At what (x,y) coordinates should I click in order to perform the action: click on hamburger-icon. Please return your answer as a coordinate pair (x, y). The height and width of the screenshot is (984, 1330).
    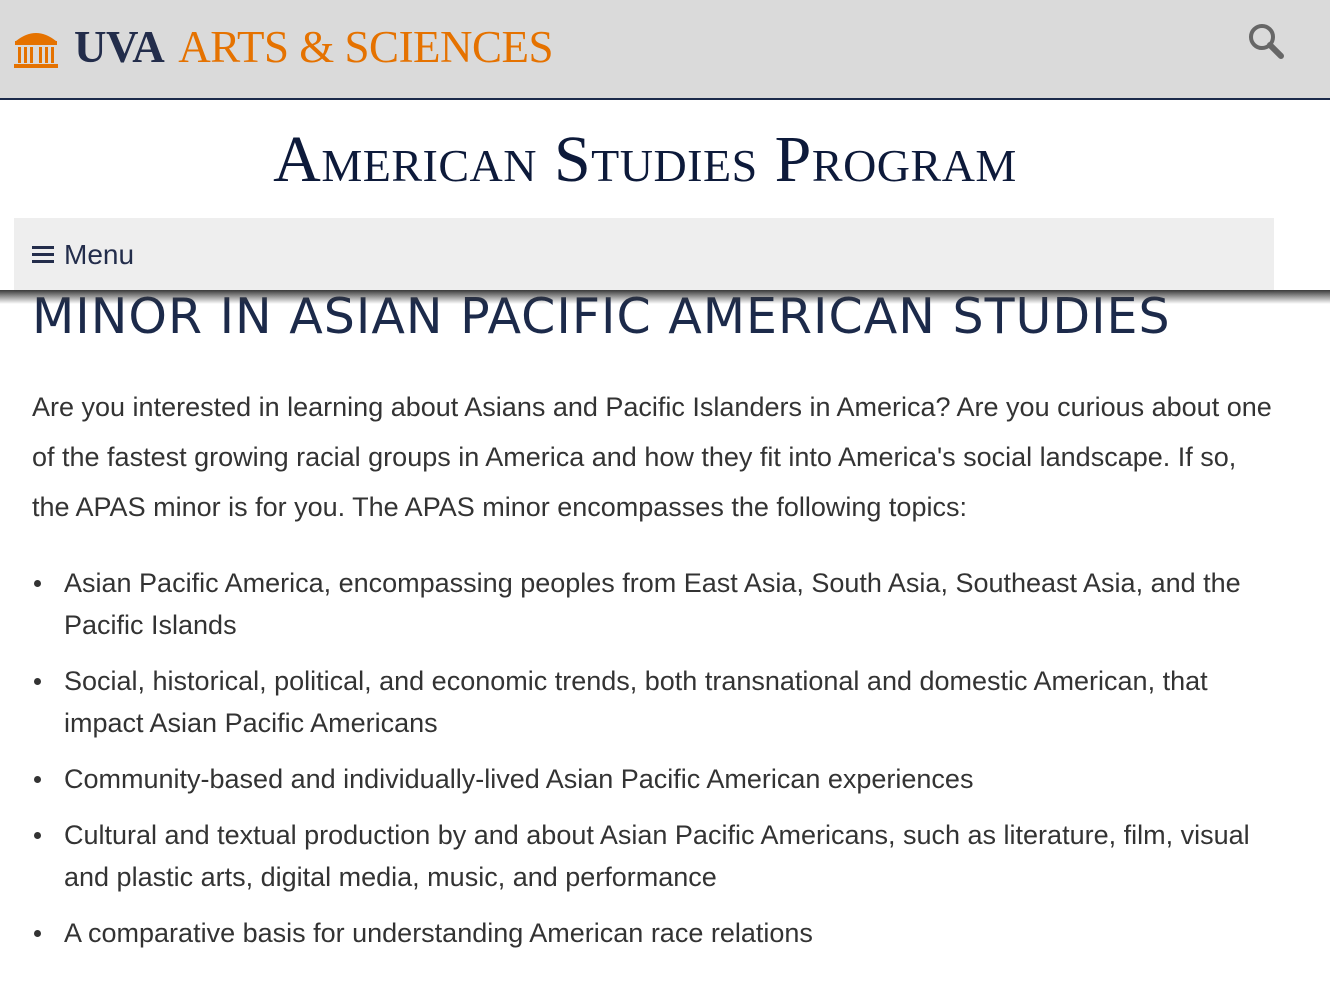
    Looking at the image, I should click on (43, 255).